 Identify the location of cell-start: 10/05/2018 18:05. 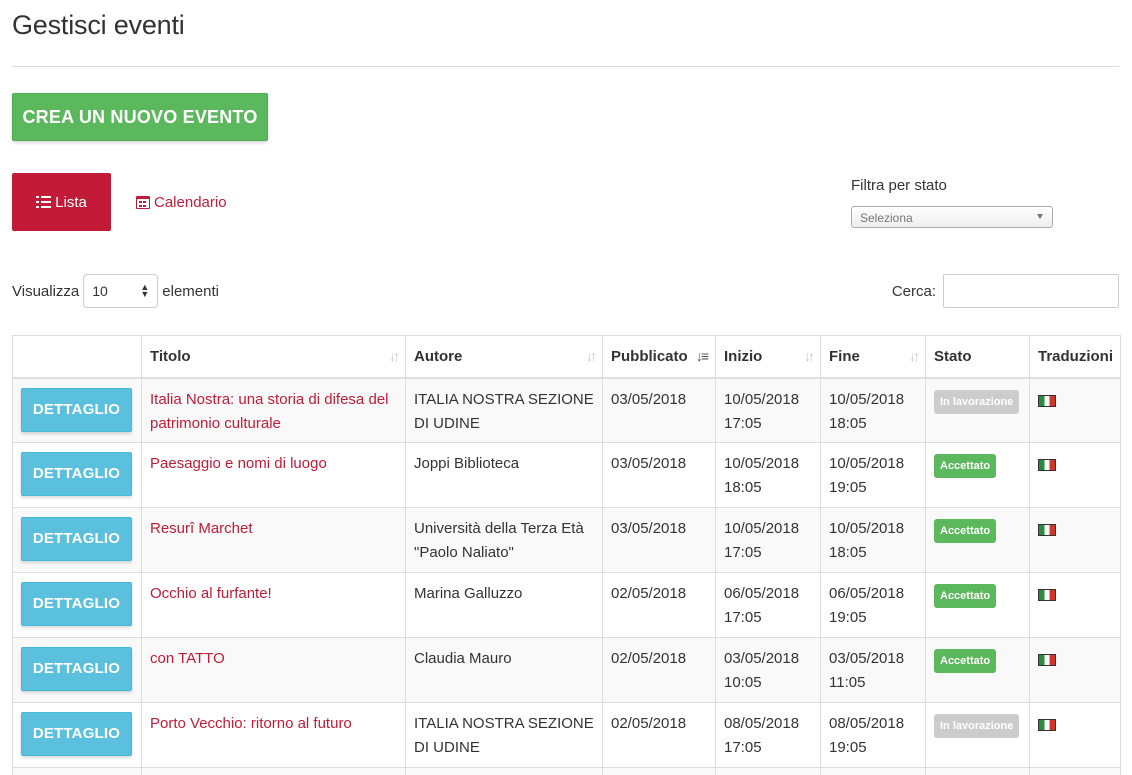
(768, 475).